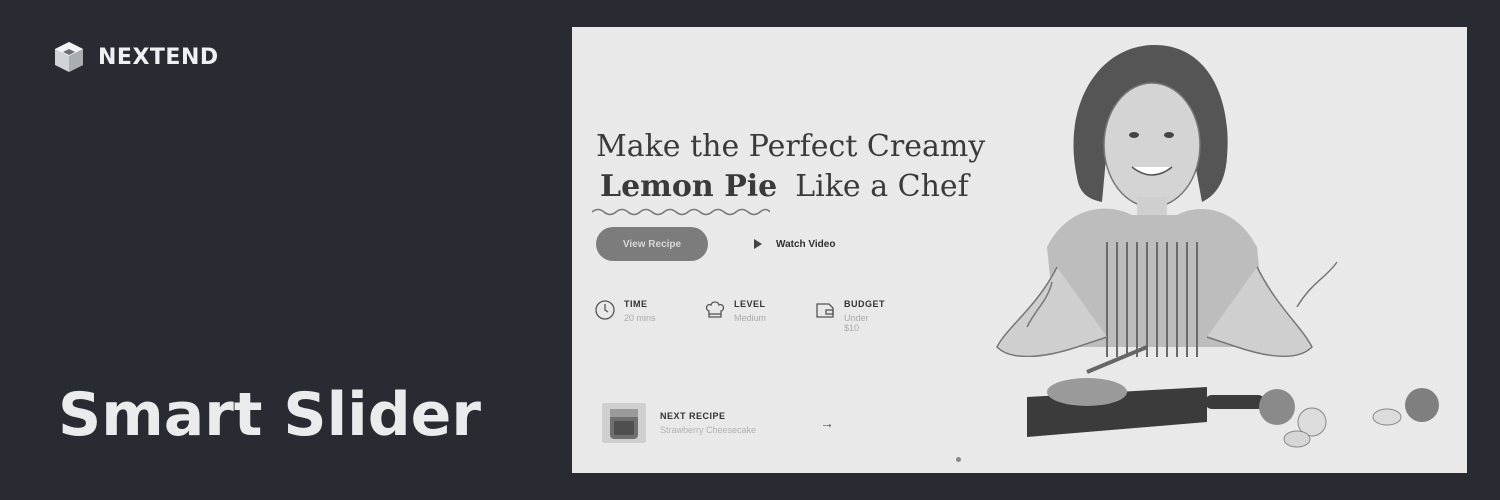 The width and height of the screenshot is (1500, 500). What do you see at coordinates (624, 423) in the screenshot?
I see `next-recipe-thumbnail` at bounding box center [624, 423].